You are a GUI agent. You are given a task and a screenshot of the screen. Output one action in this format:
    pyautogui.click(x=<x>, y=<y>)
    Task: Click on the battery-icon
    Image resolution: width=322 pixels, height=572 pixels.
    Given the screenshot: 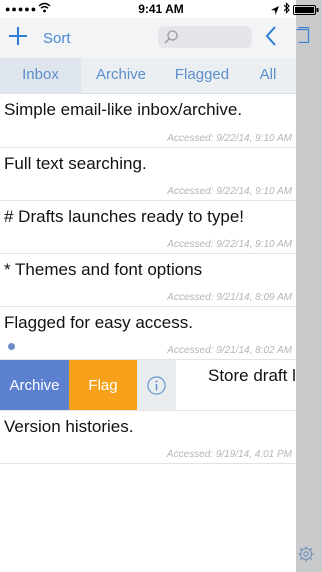 What is the action you would take?
    pyautogui.click(x=306, y=11)
    